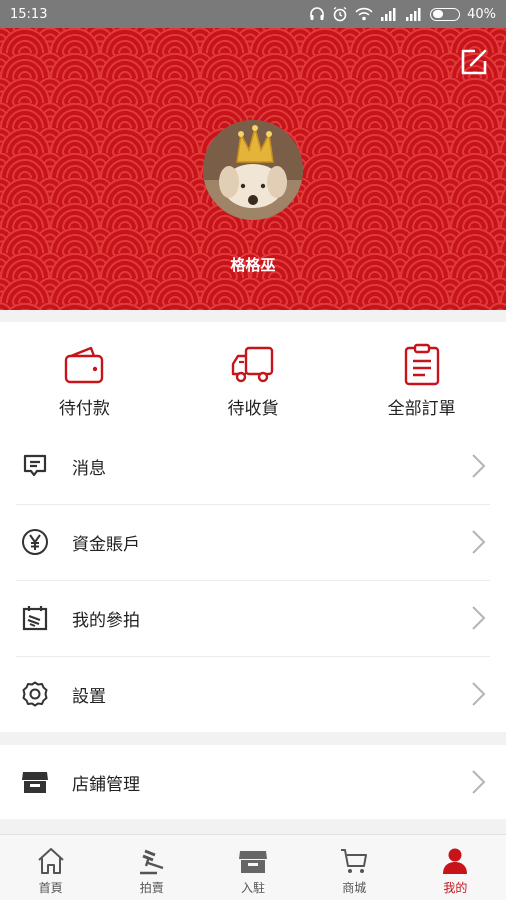  Describe the element at coordinates (252, 364) in the screenshot. I see `truck-icon` at that location.